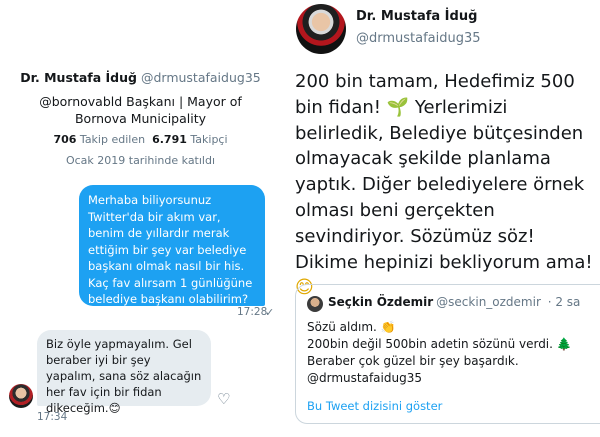 The height and width of the screenshot is (437, 600). What do you see at coordinates (321, 29) in the screenshot?
I see `author-avatar` at bounding box center [321, 29].